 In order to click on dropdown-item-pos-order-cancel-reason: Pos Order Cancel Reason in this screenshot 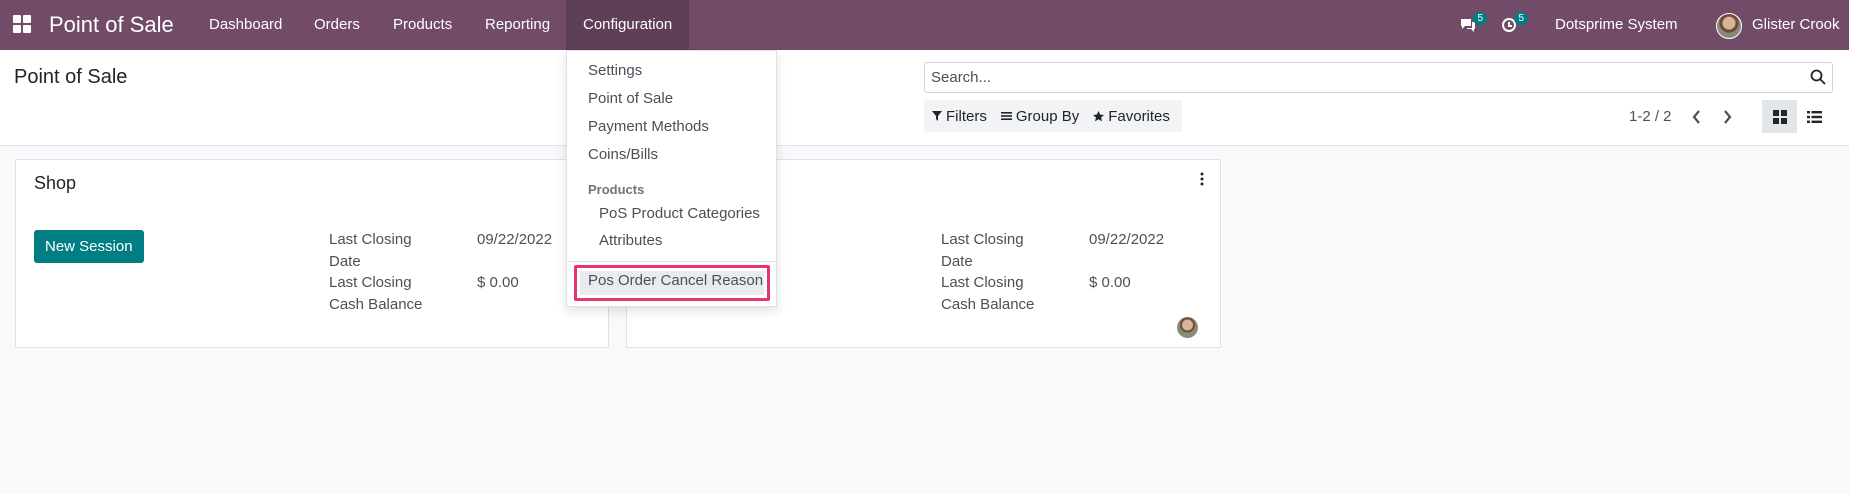, I will do `click(675, 280)`.